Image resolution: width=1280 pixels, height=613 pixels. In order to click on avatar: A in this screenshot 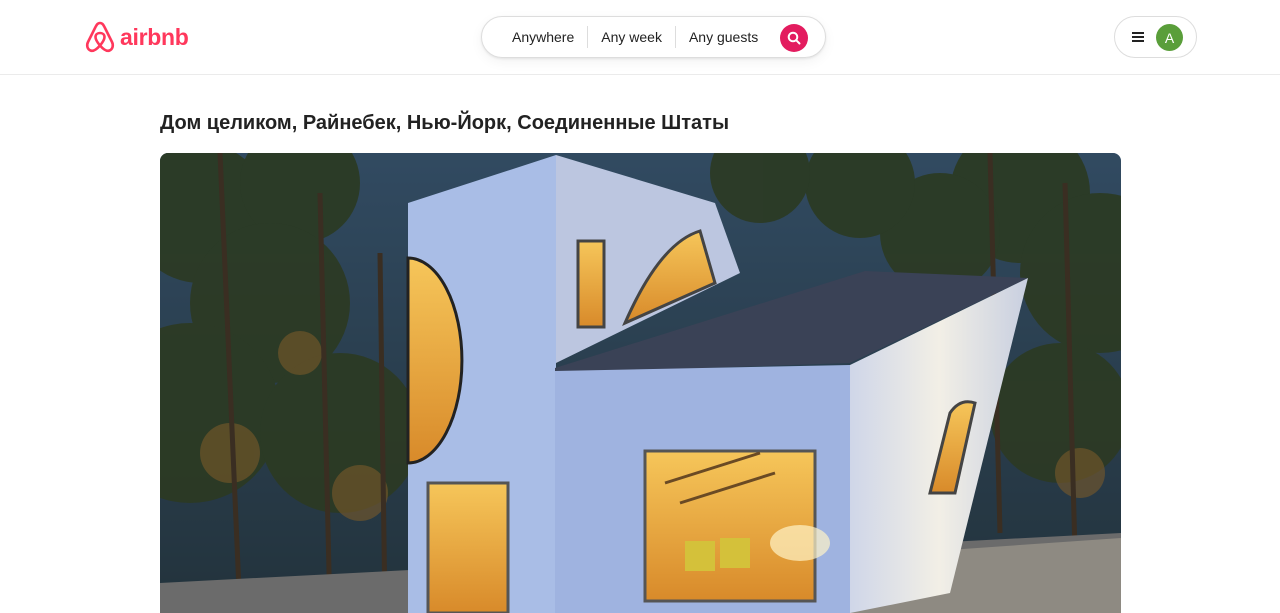, I will do `click(1169, 37)`.